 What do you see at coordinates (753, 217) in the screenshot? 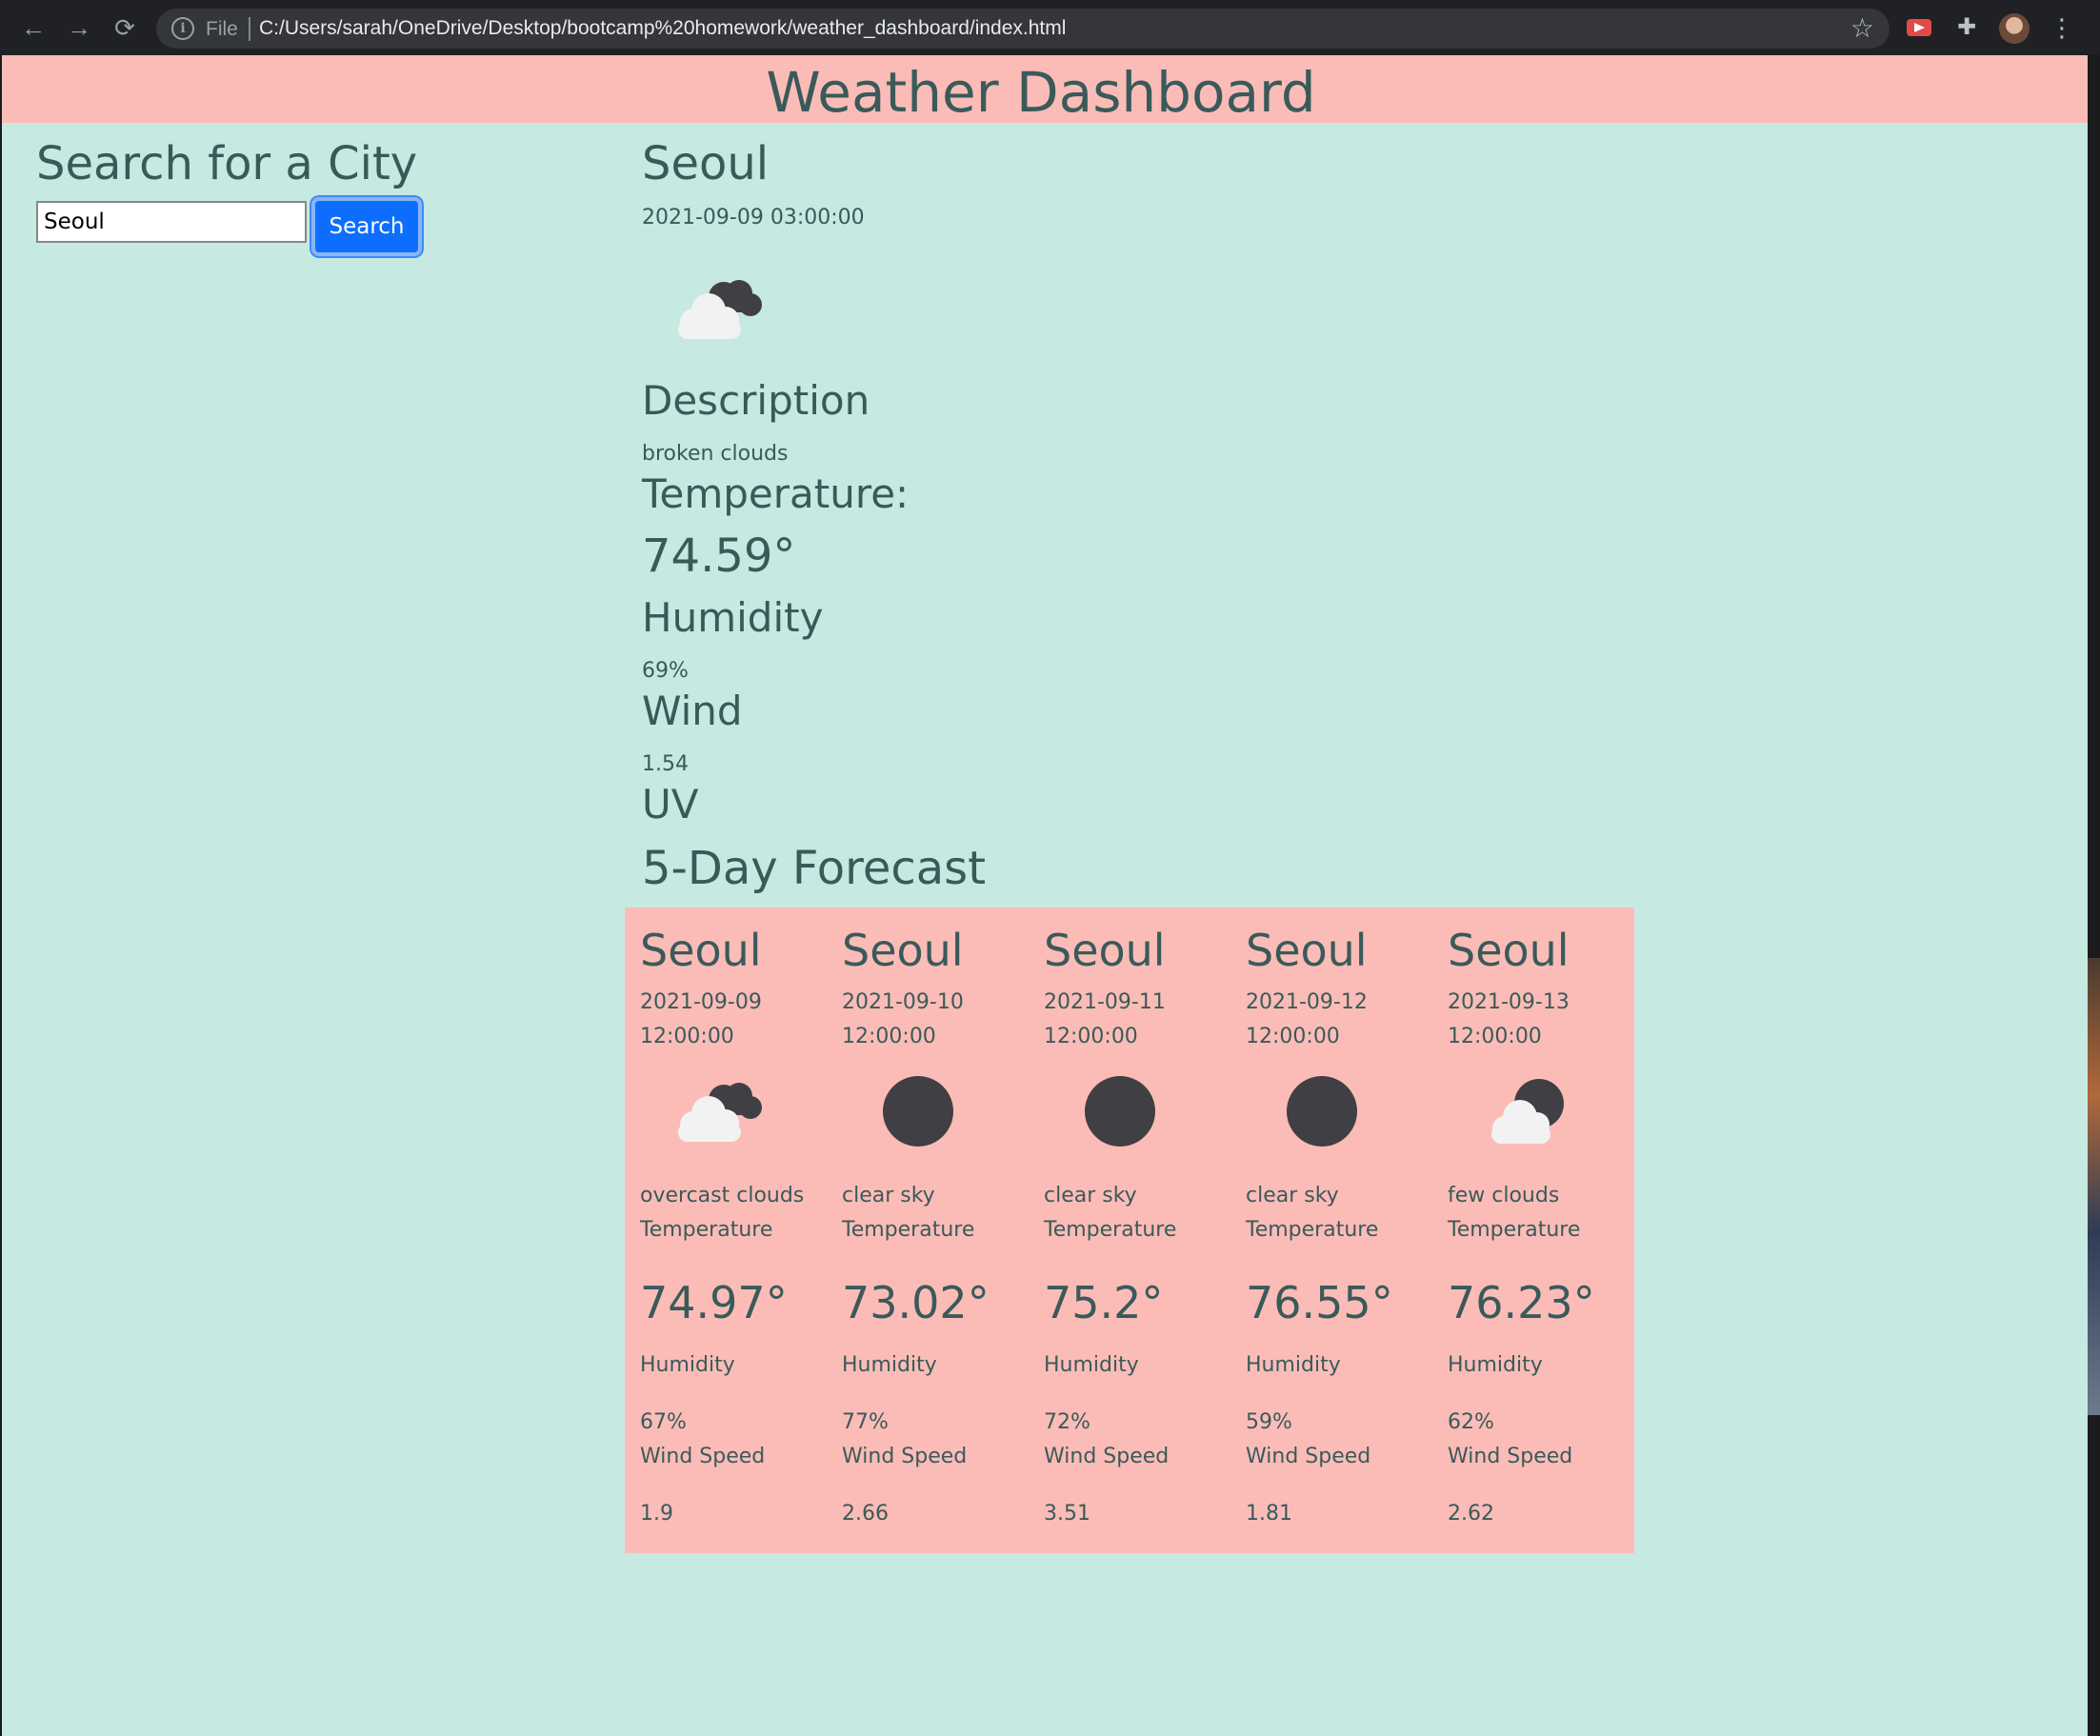
I see `current-datetime: 2021-09-09 03:00:00` at bounding box center [753, 217].